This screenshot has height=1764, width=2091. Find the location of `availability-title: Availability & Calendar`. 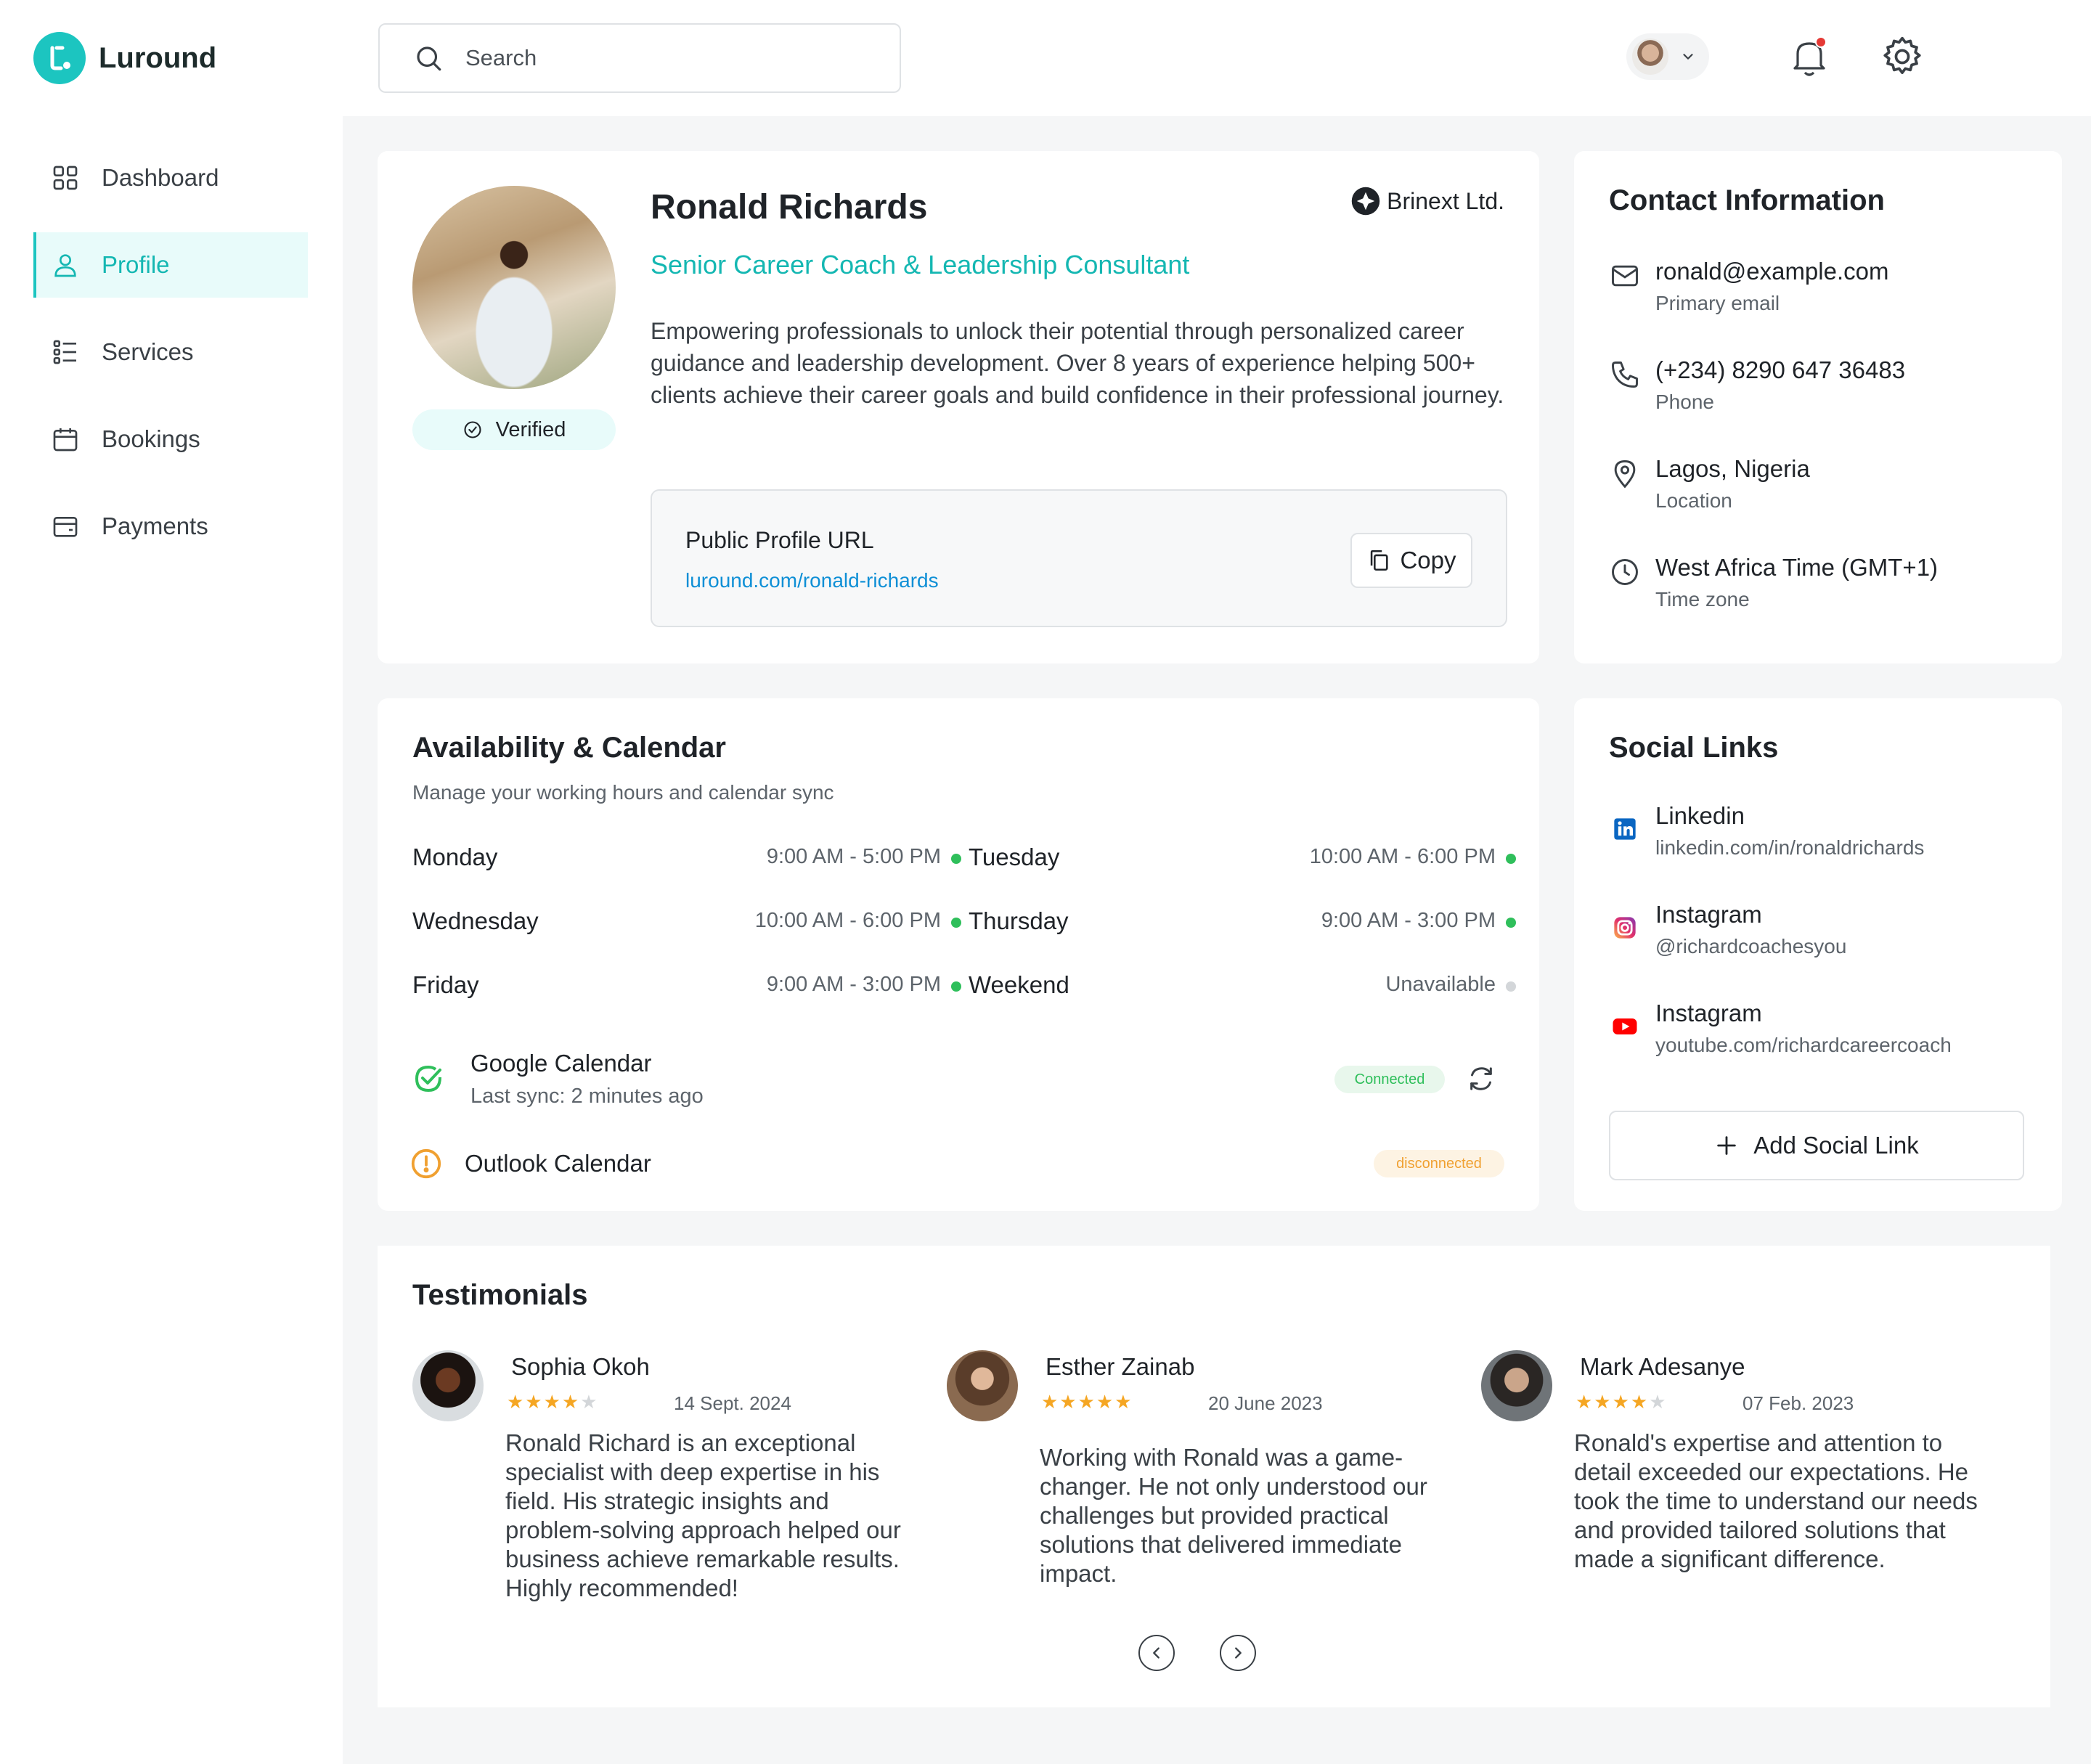

availability-title: Availability & Calendar is located at coordinates (569, 748).